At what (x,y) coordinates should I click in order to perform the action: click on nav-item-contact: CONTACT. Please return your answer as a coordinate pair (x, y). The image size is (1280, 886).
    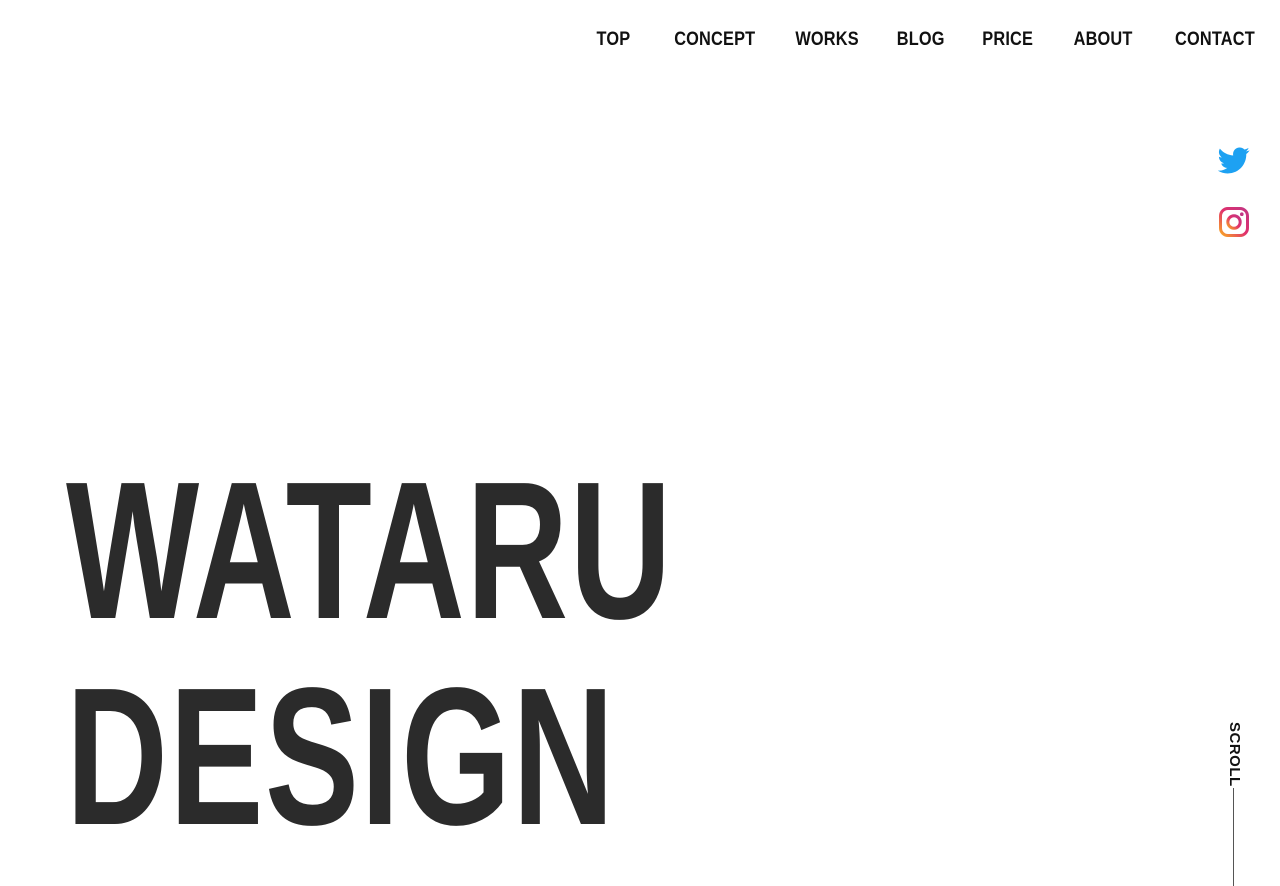
    Looking at the image, I should click on (1215, 40).